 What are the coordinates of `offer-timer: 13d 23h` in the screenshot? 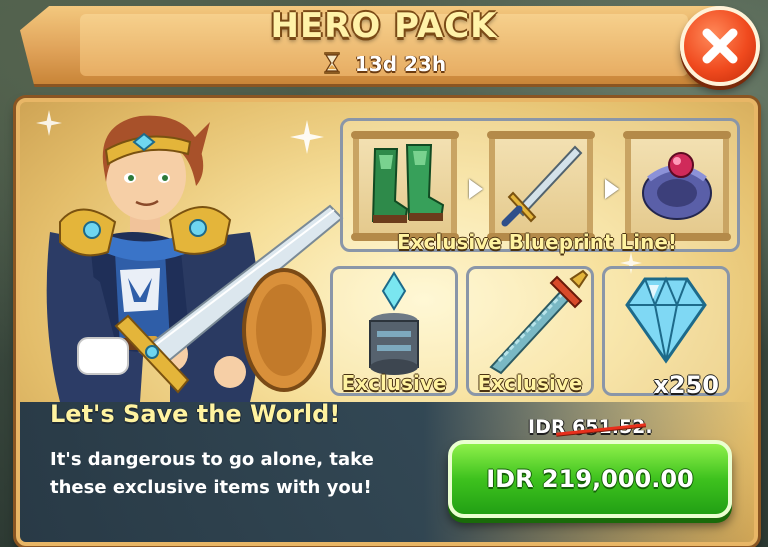 It's located at (384, 64).